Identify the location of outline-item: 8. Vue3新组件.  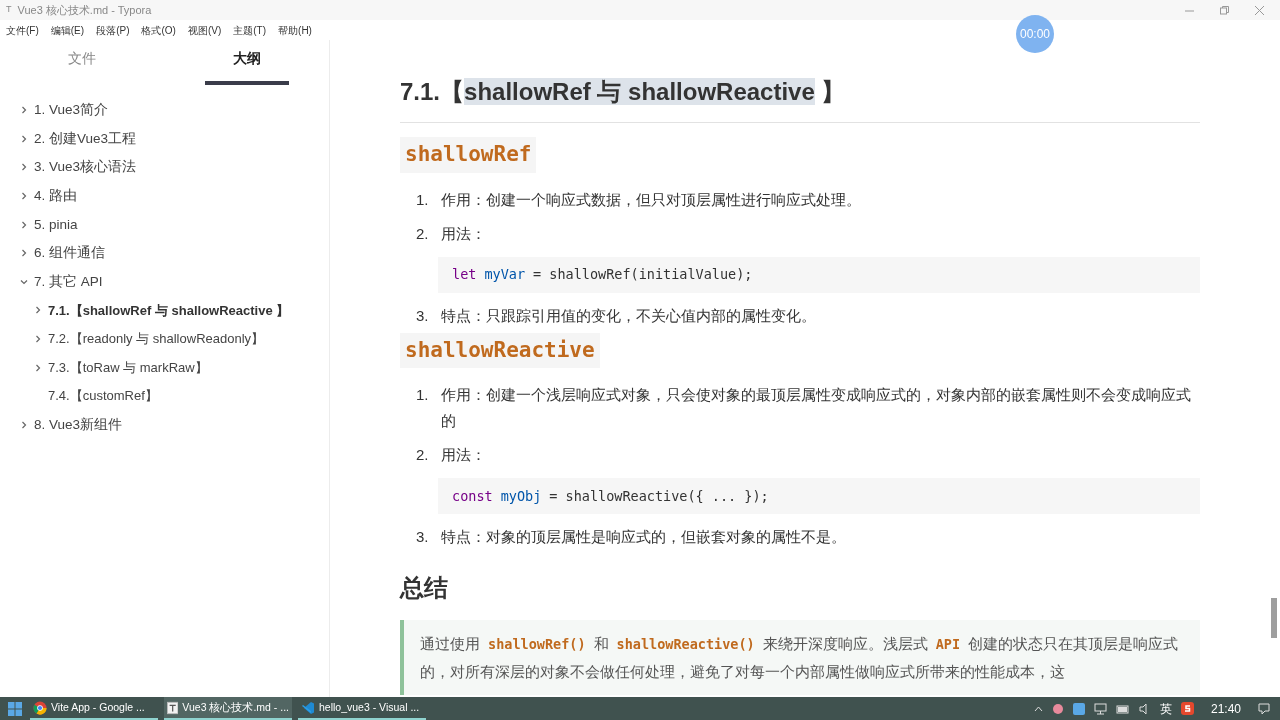
(78, 424).